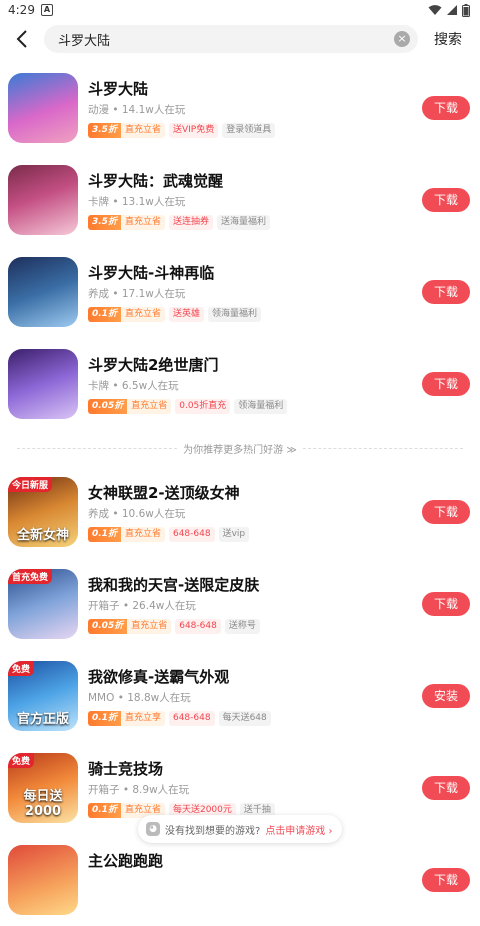  I want to click on battery-icon, so click(466, 10).